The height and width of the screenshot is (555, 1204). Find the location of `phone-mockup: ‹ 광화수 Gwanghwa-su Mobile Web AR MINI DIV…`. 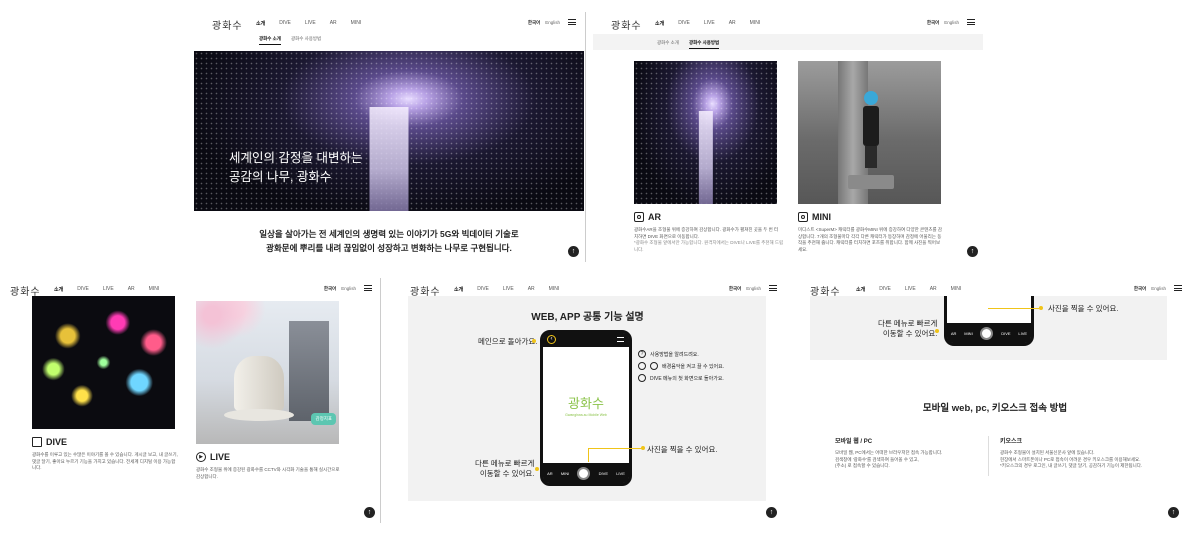

phone-mockup: ‹ 광화수 Gwanghwa-su Mobile Web AR MINI DIV… is located at coordinates (586, 408).